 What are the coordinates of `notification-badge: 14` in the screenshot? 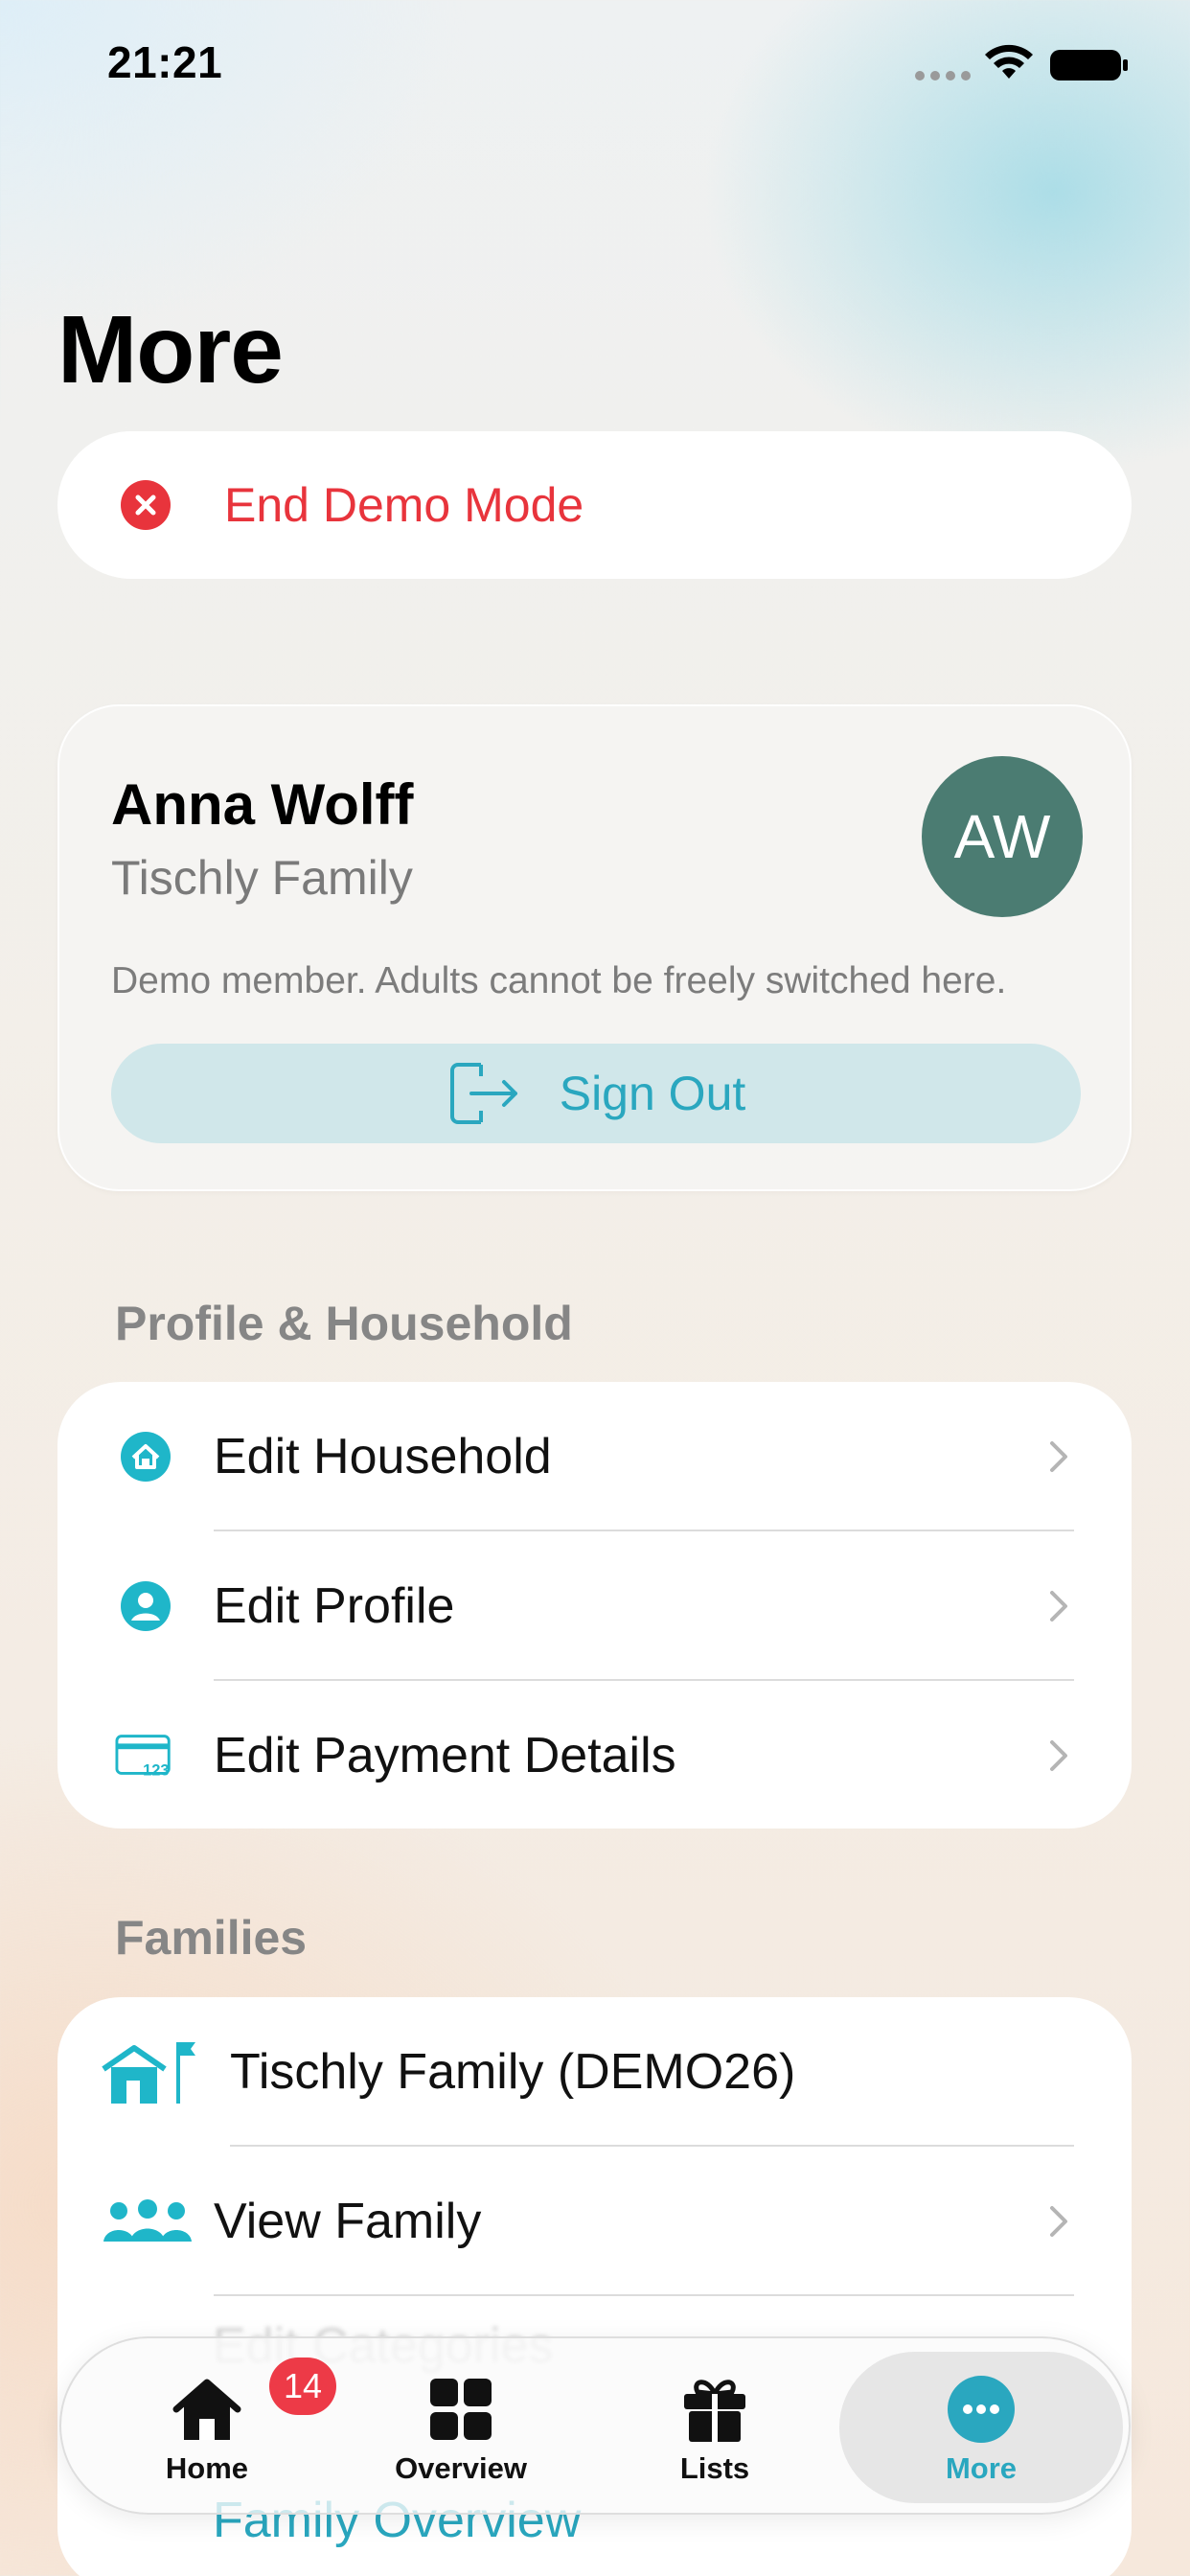 It's located at (303, 2386).